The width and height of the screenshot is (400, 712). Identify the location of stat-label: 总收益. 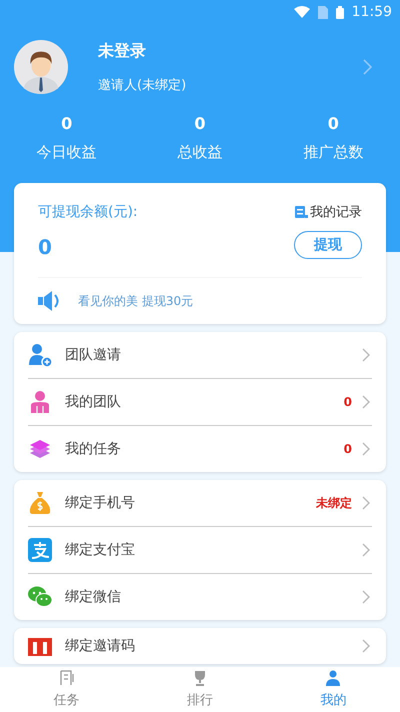
(199, 152).